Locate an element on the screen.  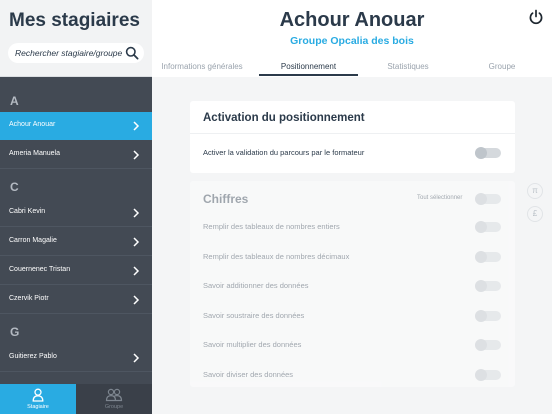
divider is located at coordinates (352, 133).